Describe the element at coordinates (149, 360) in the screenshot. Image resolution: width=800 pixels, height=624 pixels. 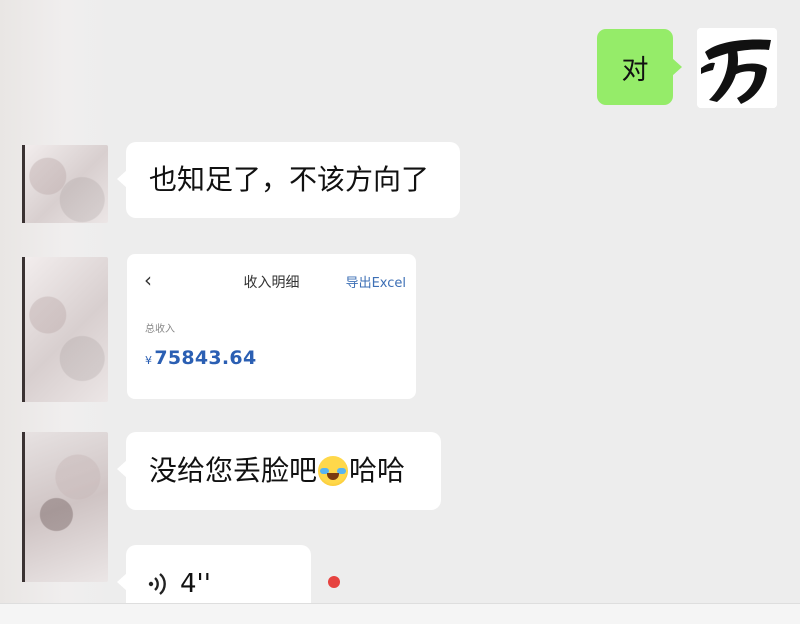
I see `currency-symbol: ¥` at that location.